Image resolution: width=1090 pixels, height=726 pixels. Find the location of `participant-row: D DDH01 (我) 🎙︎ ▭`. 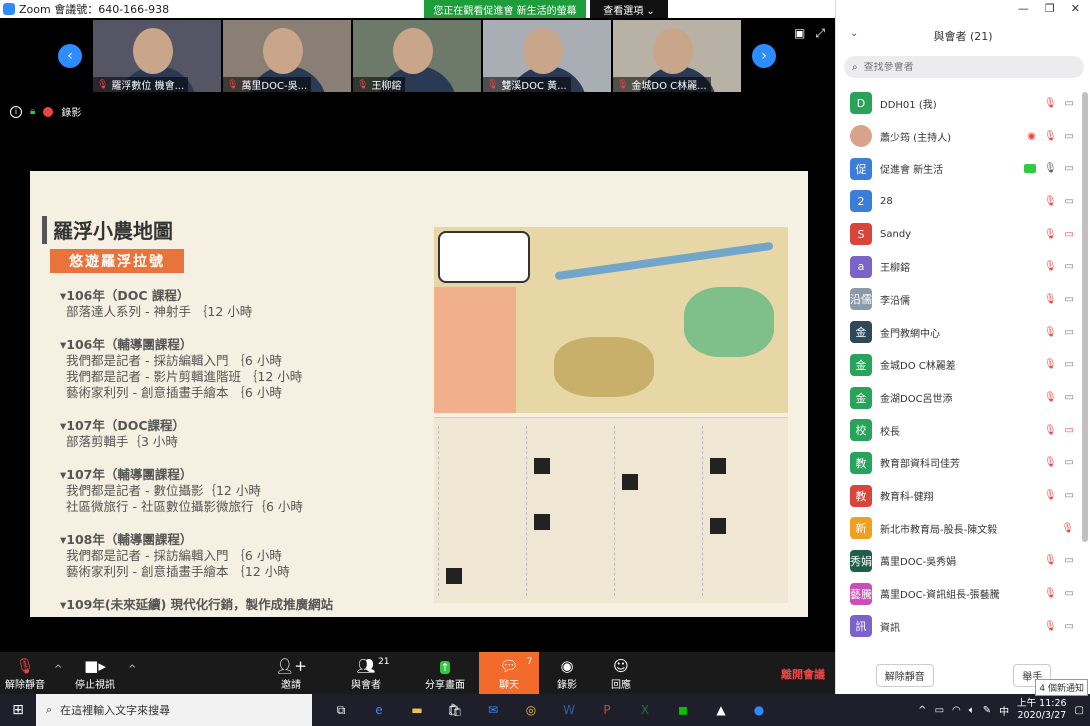

participant-row: D DDH01 (我) 🎙︎ ▭ is located at coordinates (958, 103).